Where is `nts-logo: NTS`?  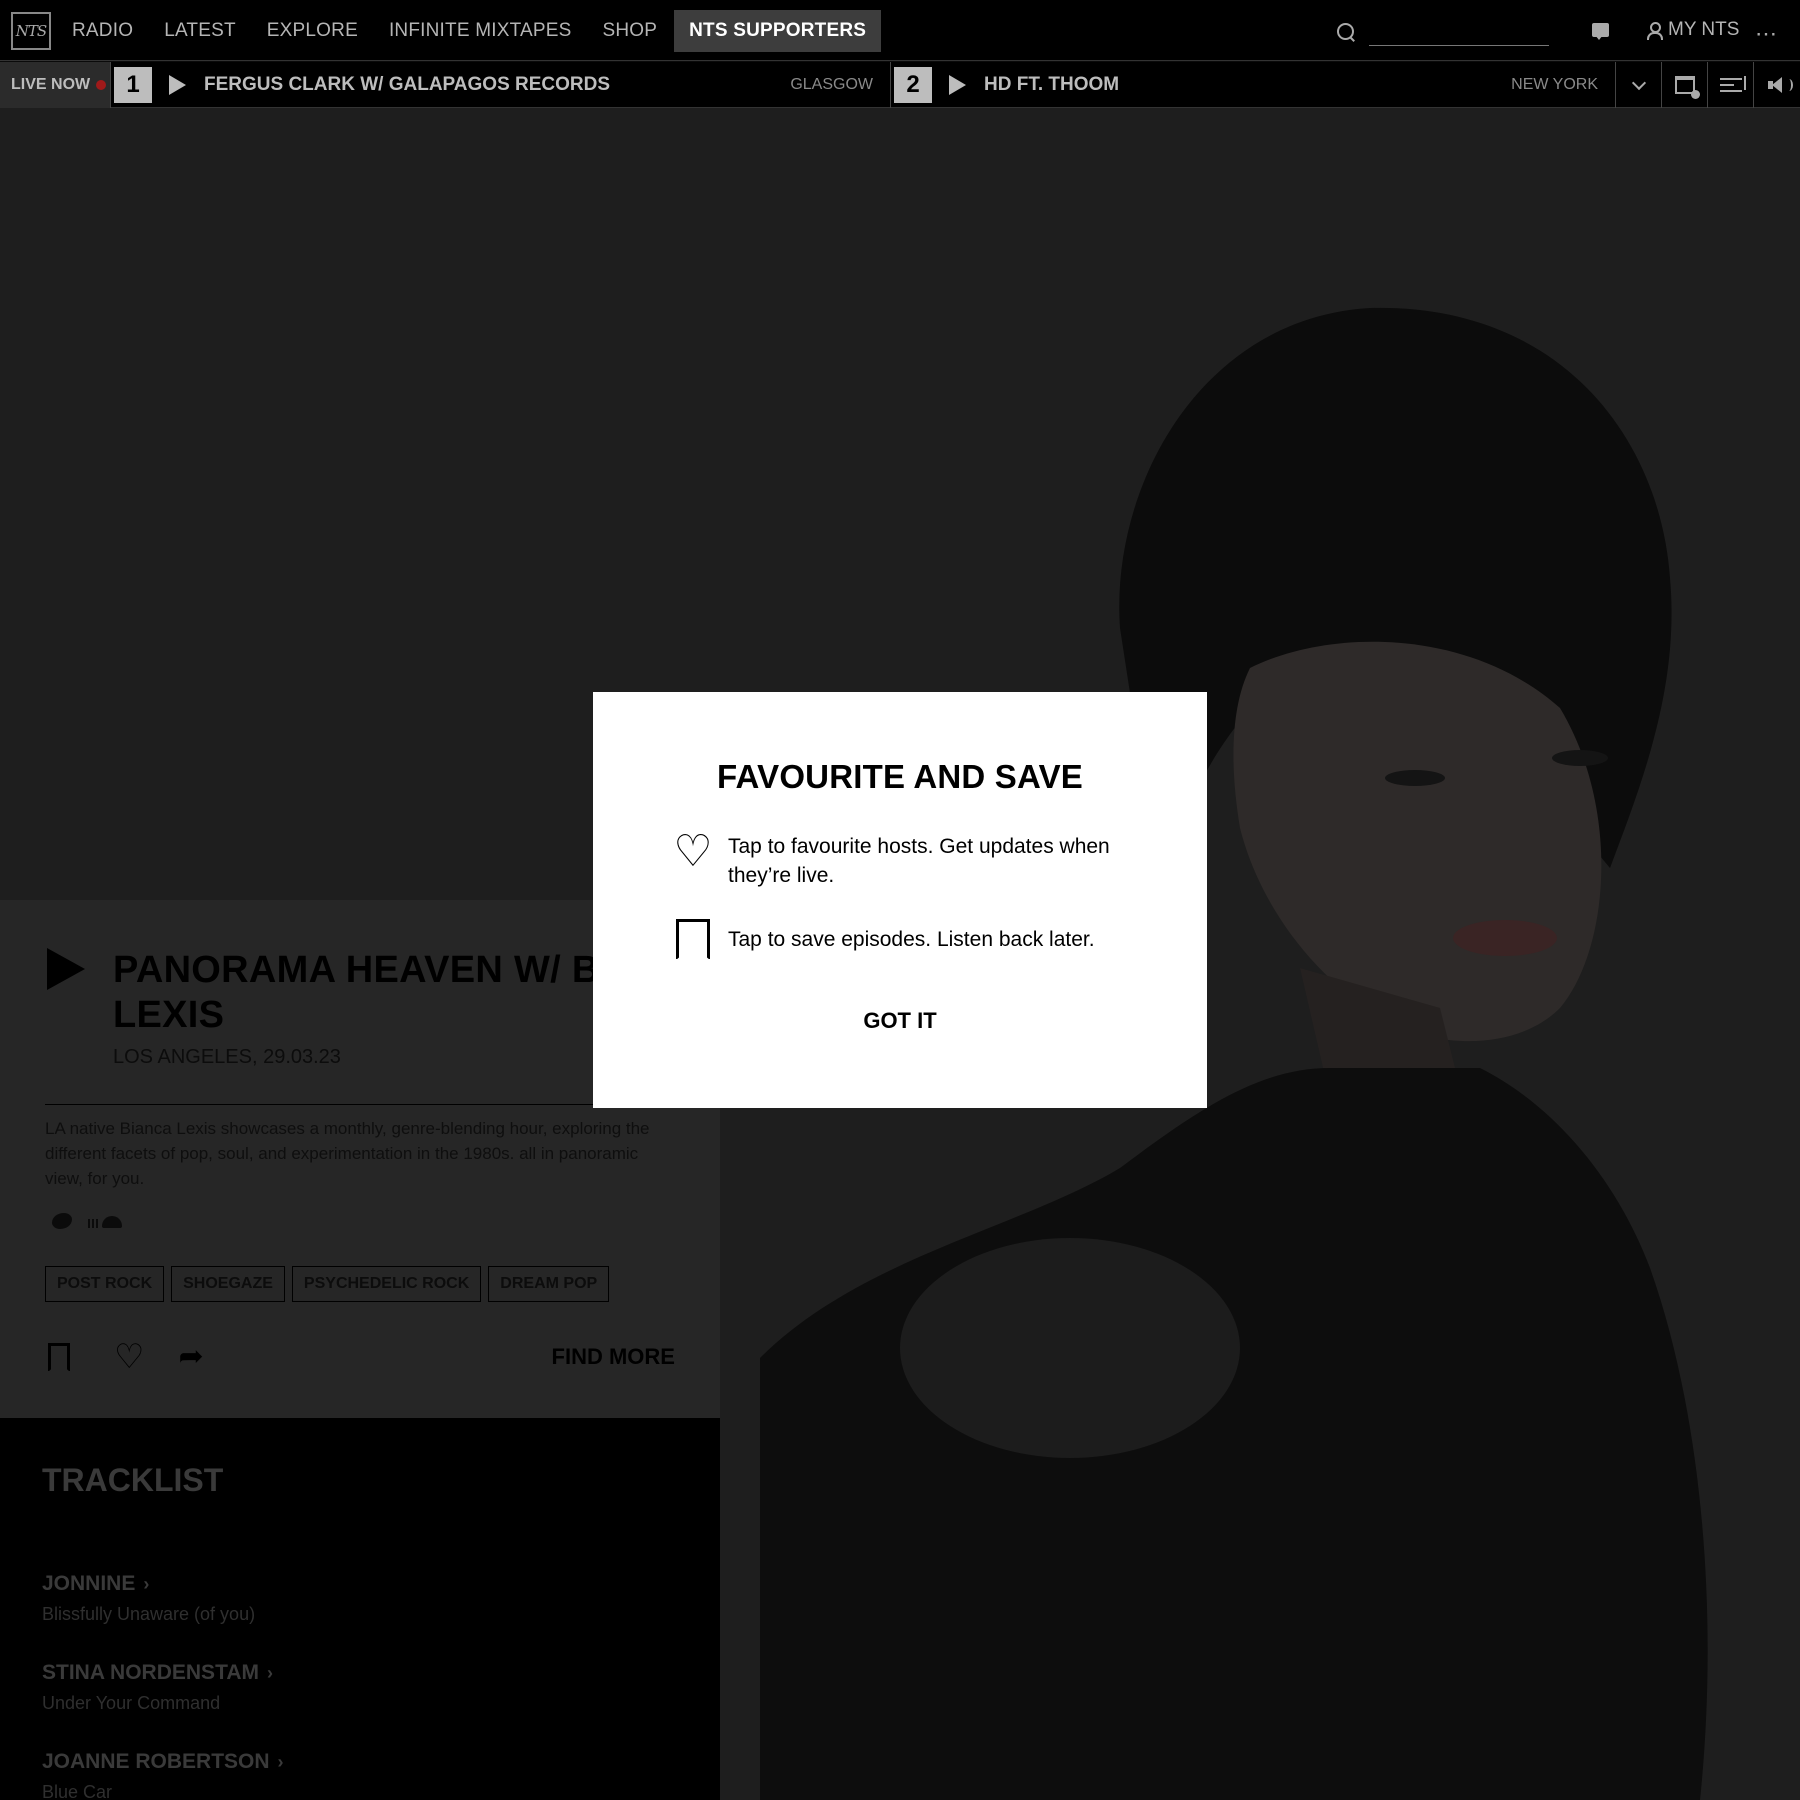 nts-logo: NTS is located at coordinates (31, 31).